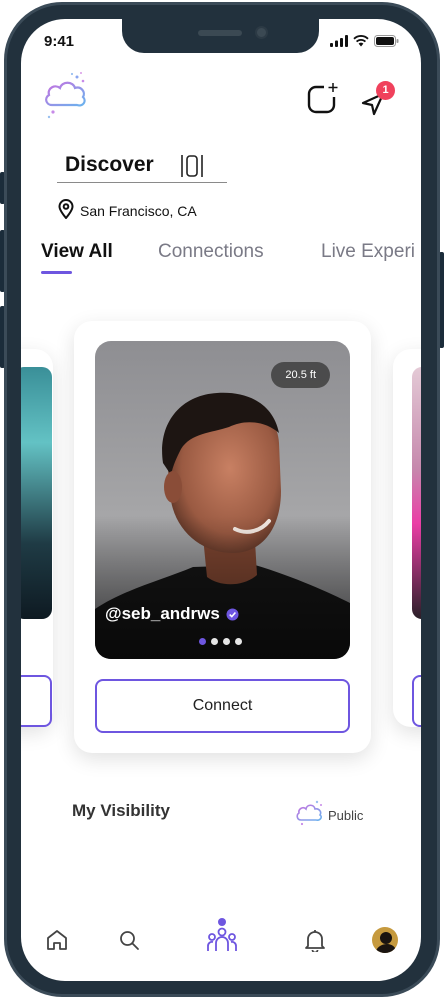 The height and width of the screenshot is (999, 444). I want to click on nav-community, so click(222, 940).